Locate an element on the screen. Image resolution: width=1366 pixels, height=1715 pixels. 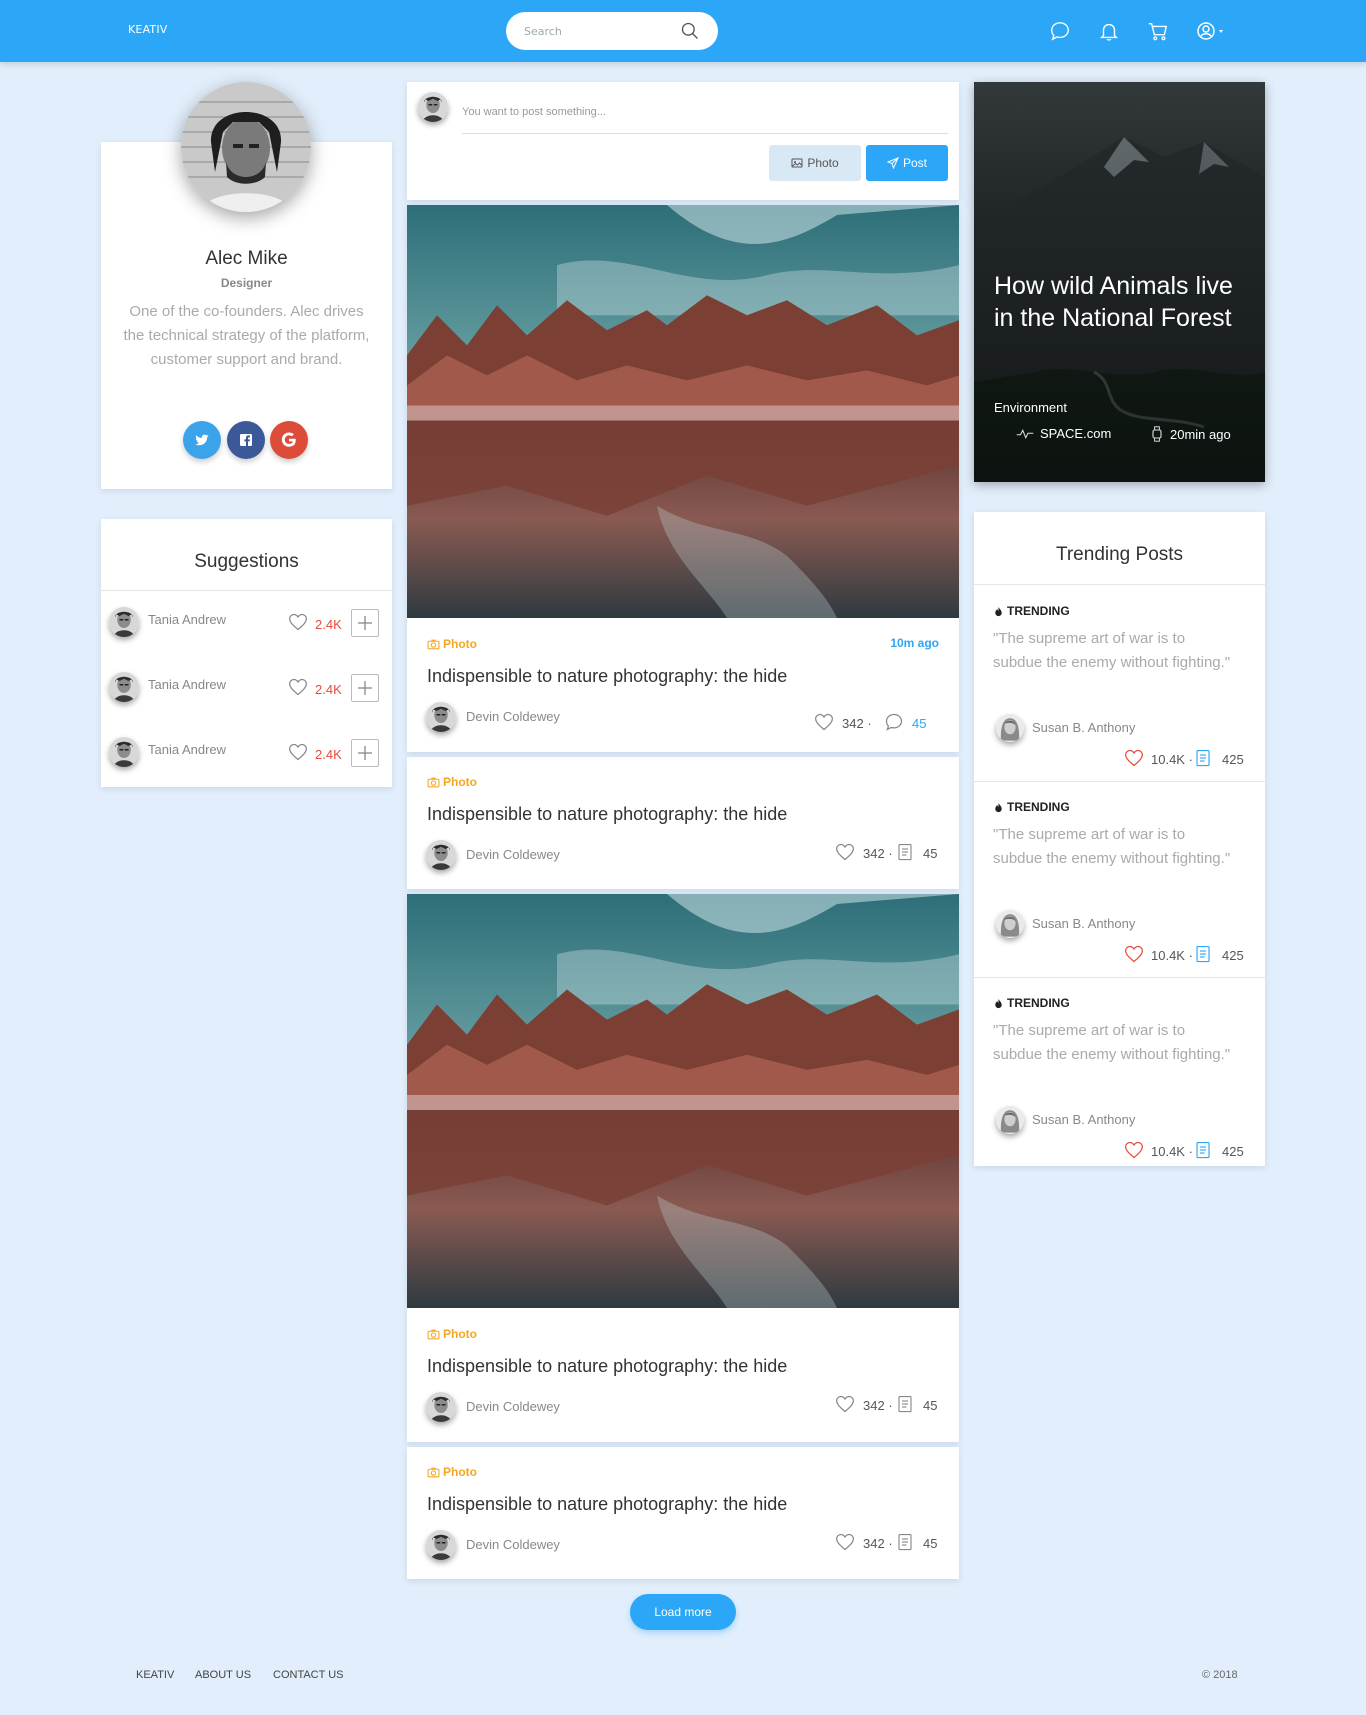
user-menu-icon is located at coordinates (1212, 31).